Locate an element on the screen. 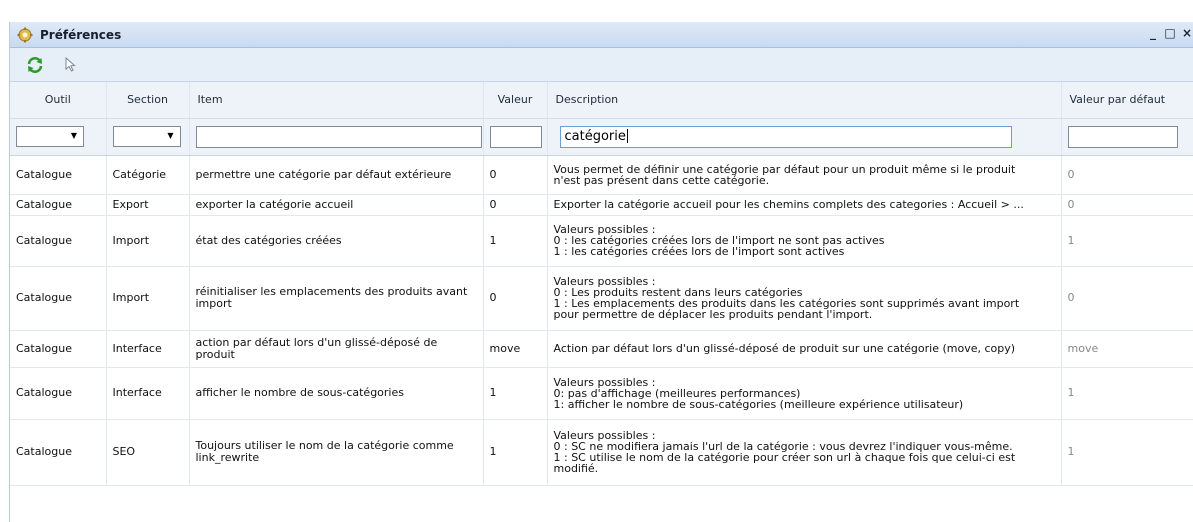 Image resolution: width=1193 pixels, height=522 pixels. refresh-button is located at coordinates (35, 65).